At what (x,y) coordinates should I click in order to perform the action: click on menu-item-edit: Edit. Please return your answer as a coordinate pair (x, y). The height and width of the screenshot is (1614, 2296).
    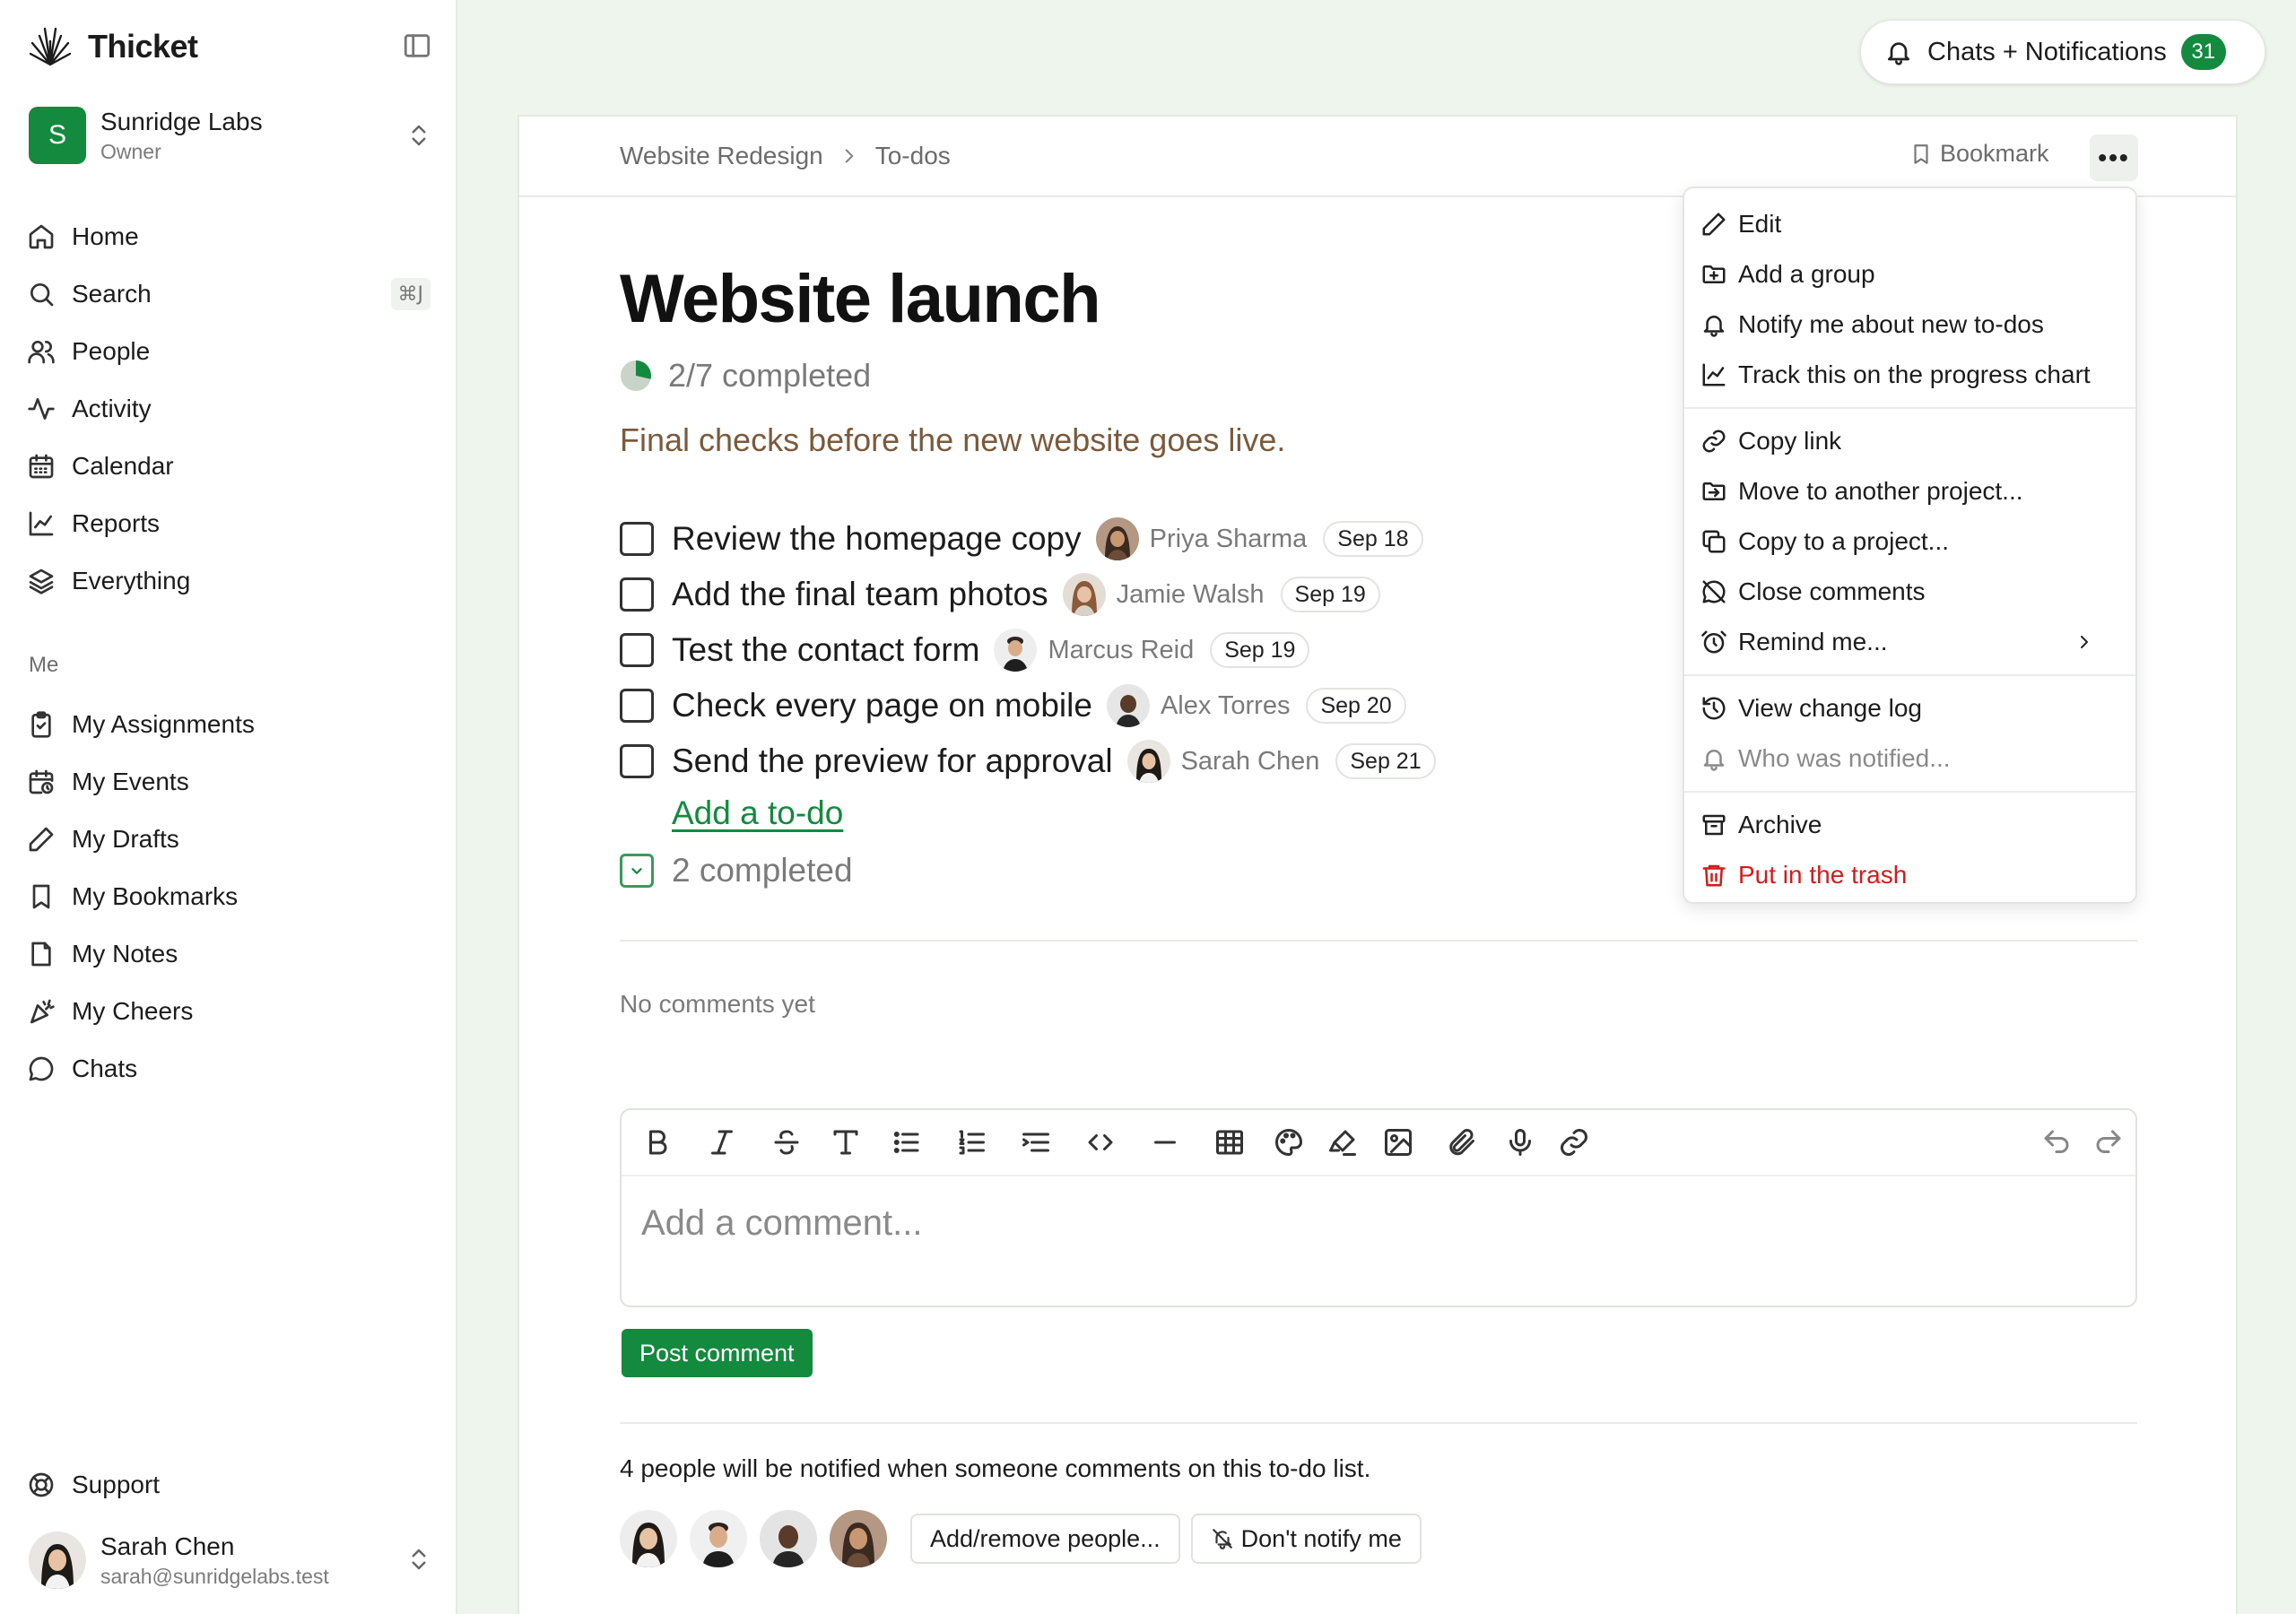
    Looking at the image, I should click on (1911, 224).